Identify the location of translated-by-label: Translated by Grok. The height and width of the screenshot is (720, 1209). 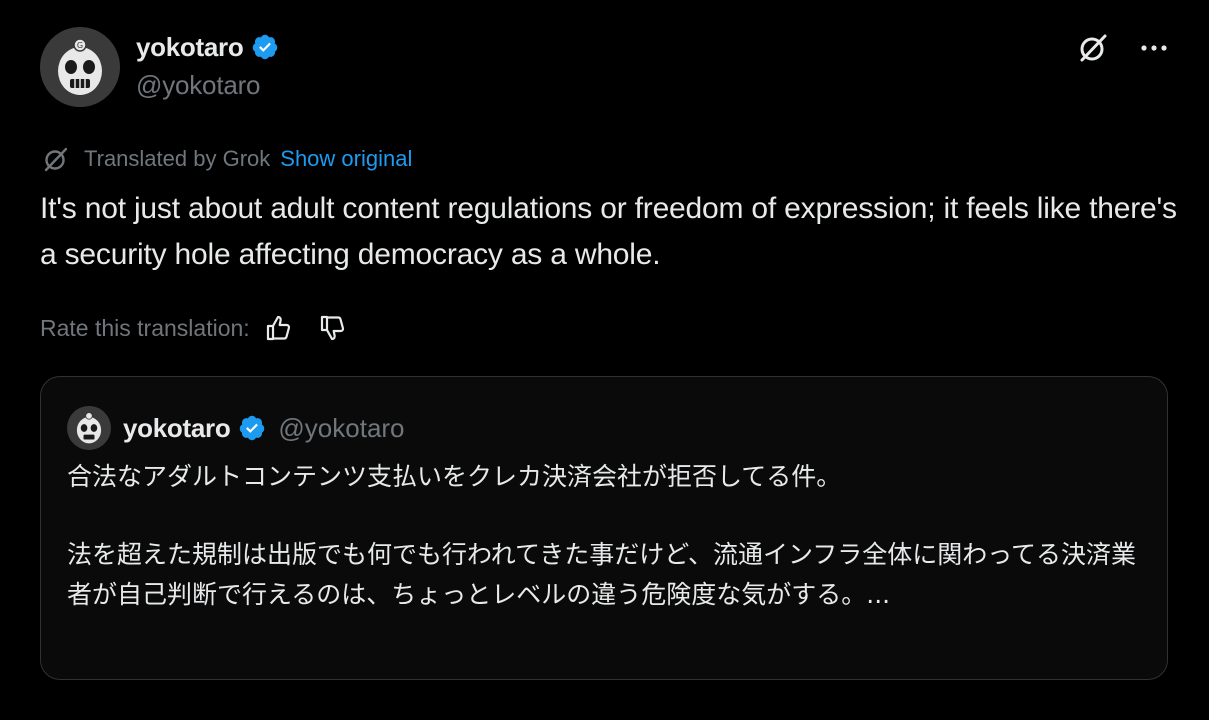
(177, 158).